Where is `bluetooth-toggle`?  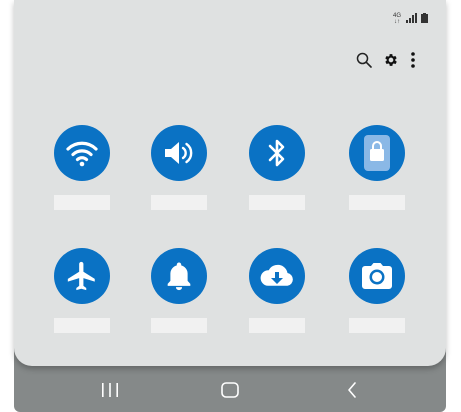 bluetooth-toggle is located at coordinates (277, 153).